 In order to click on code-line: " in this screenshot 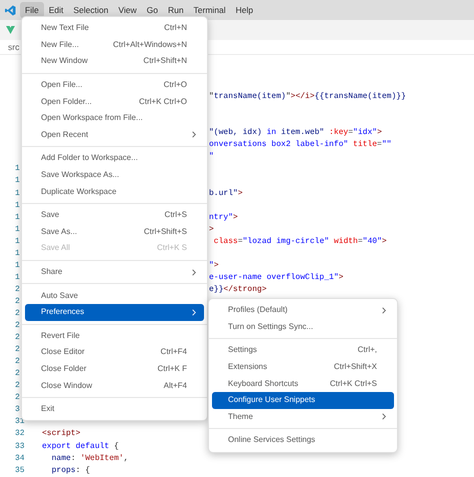, I will do `click(211, 157)`.